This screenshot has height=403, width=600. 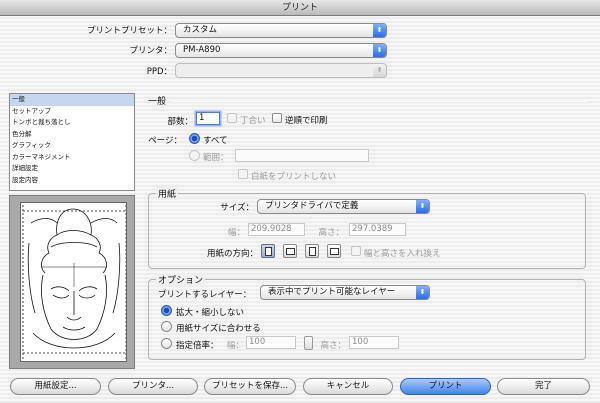 What do you see at coordinates (253, 121) in the screenshot?
I see `collate-label: 丁合い` at bounding box center [253, 121].